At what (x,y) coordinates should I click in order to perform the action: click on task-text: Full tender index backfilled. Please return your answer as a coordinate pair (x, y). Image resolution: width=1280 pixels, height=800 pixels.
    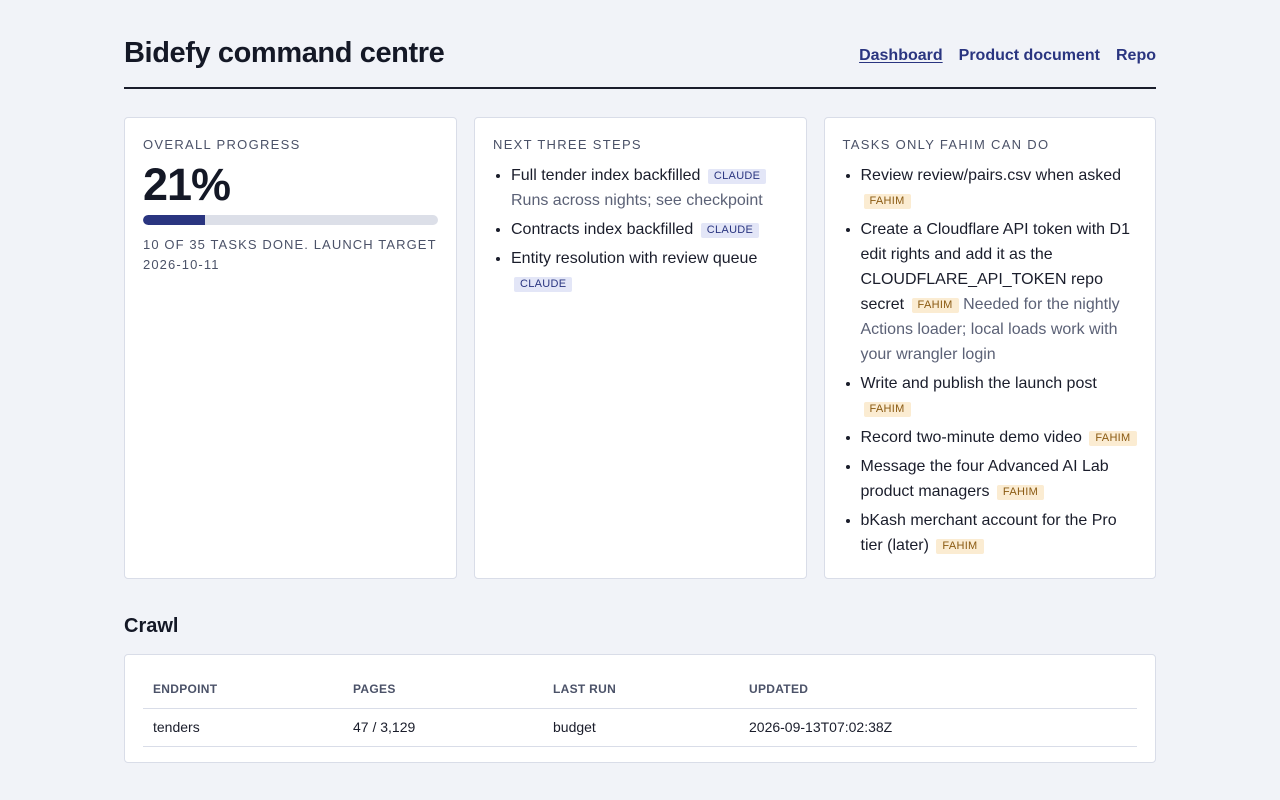
    Looking at the image, I should click on (606, 175).